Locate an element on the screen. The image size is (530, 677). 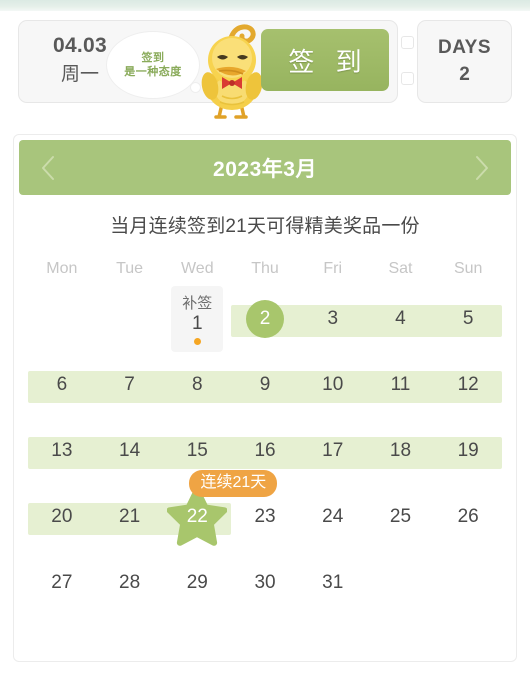
calendar-day-cell: 连续21天 22 is located at coordinates (220, 510).